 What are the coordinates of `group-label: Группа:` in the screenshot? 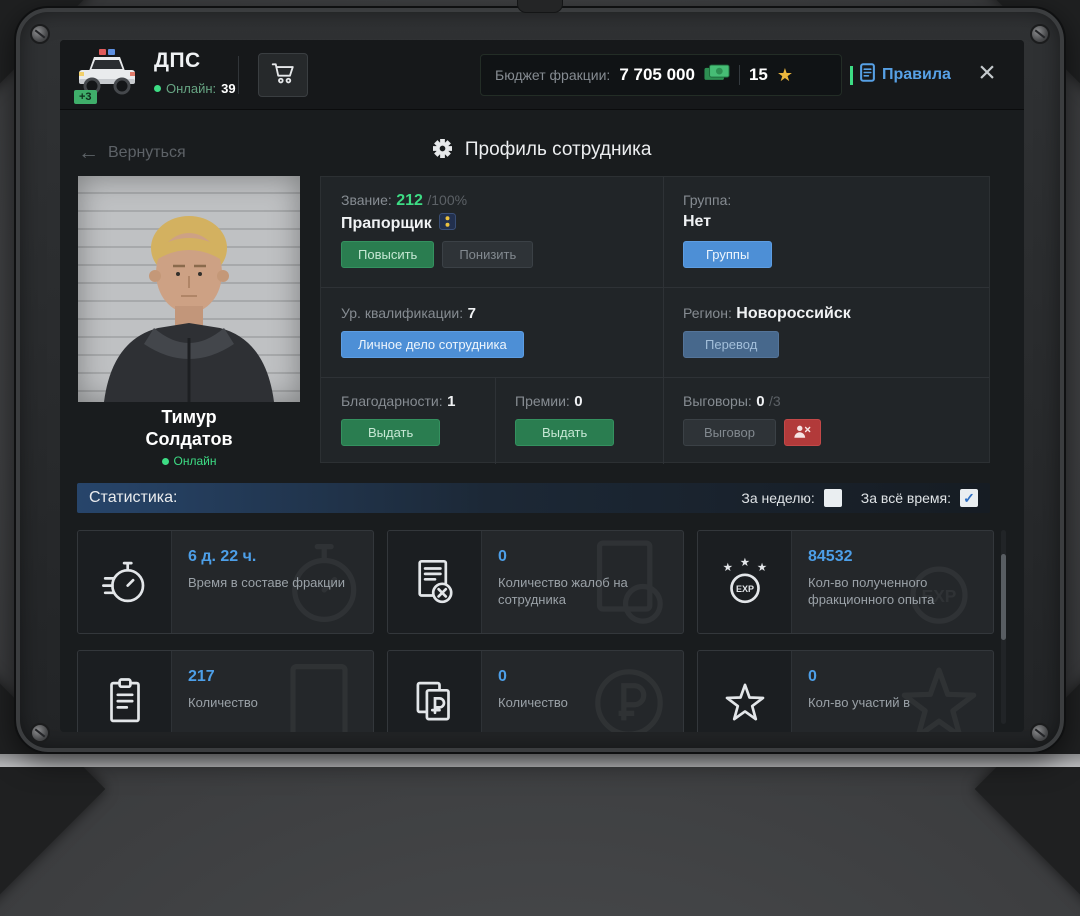 It's located at (707, 200).